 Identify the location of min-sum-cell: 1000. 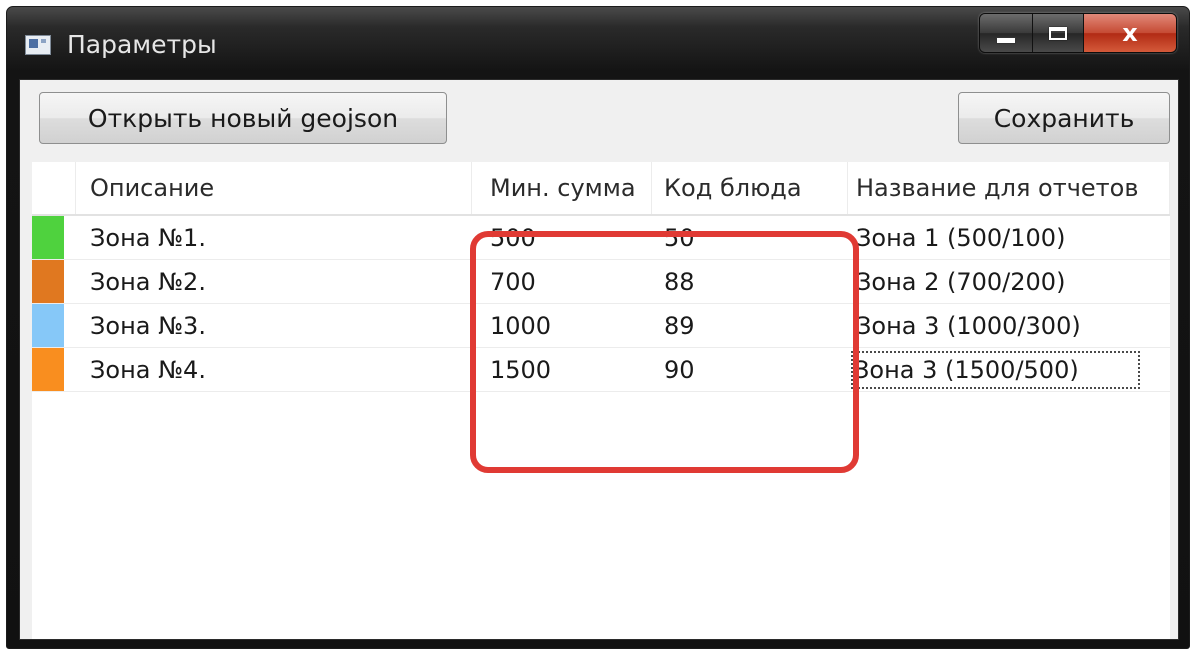
(562, 325).